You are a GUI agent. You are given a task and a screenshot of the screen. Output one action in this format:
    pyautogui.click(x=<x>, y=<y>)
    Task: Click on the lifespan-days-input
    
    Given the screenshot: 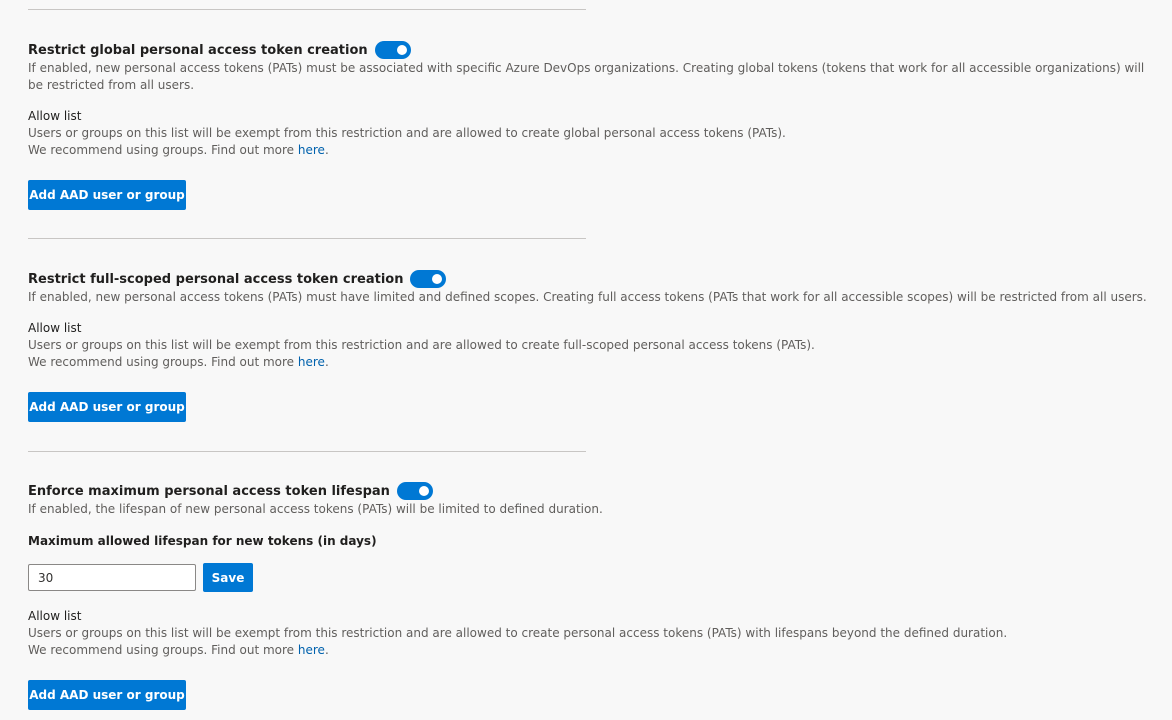 What is the action you would take?
    pyautogui.click(x=112, y=577)
    